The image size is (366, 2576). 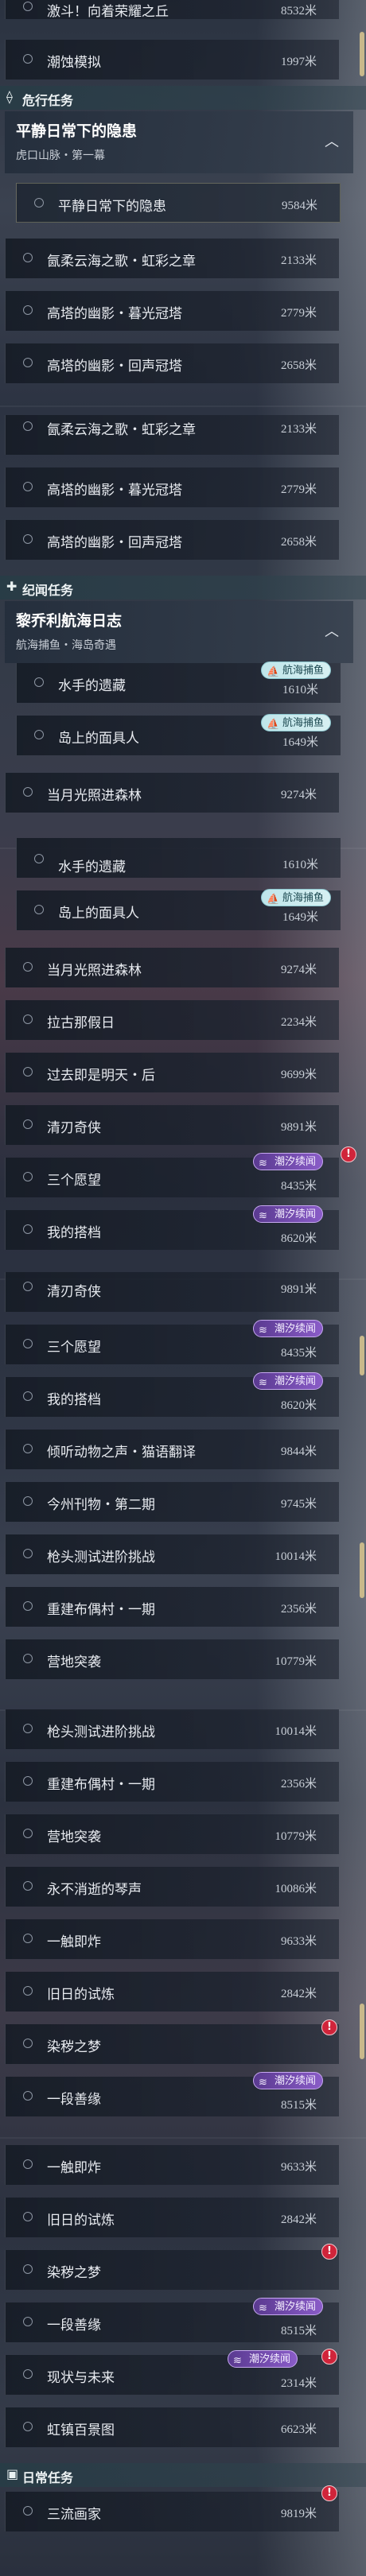 What do you see at coordinates (122, 1453) in the screenshot?
I see `task-name: 倾听动物之声・猫语翻译` at bounding box center [122, 1453].